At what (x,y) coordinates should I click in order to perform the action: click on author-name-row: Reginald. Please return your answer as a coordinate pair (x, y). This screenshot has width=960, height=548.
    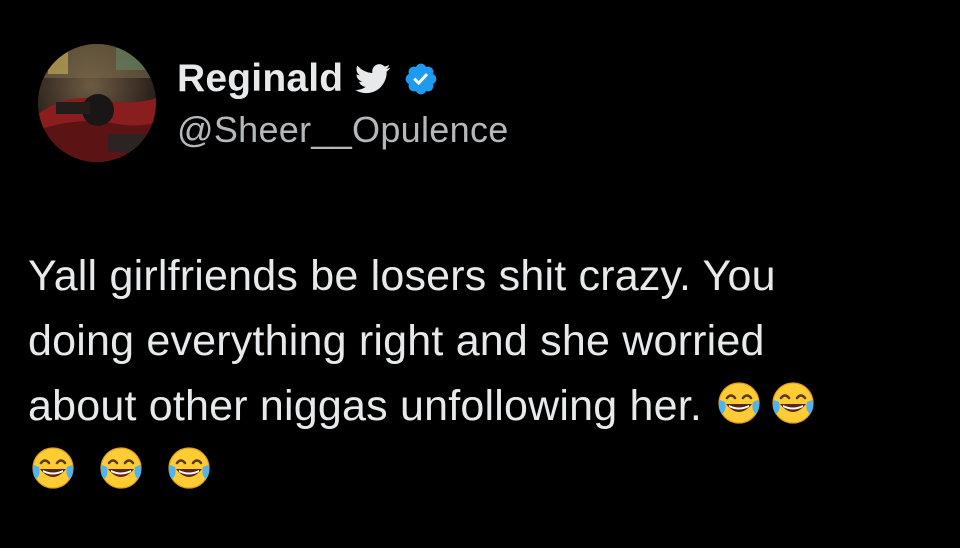
    Looking at the image, I should click on (308, 79).